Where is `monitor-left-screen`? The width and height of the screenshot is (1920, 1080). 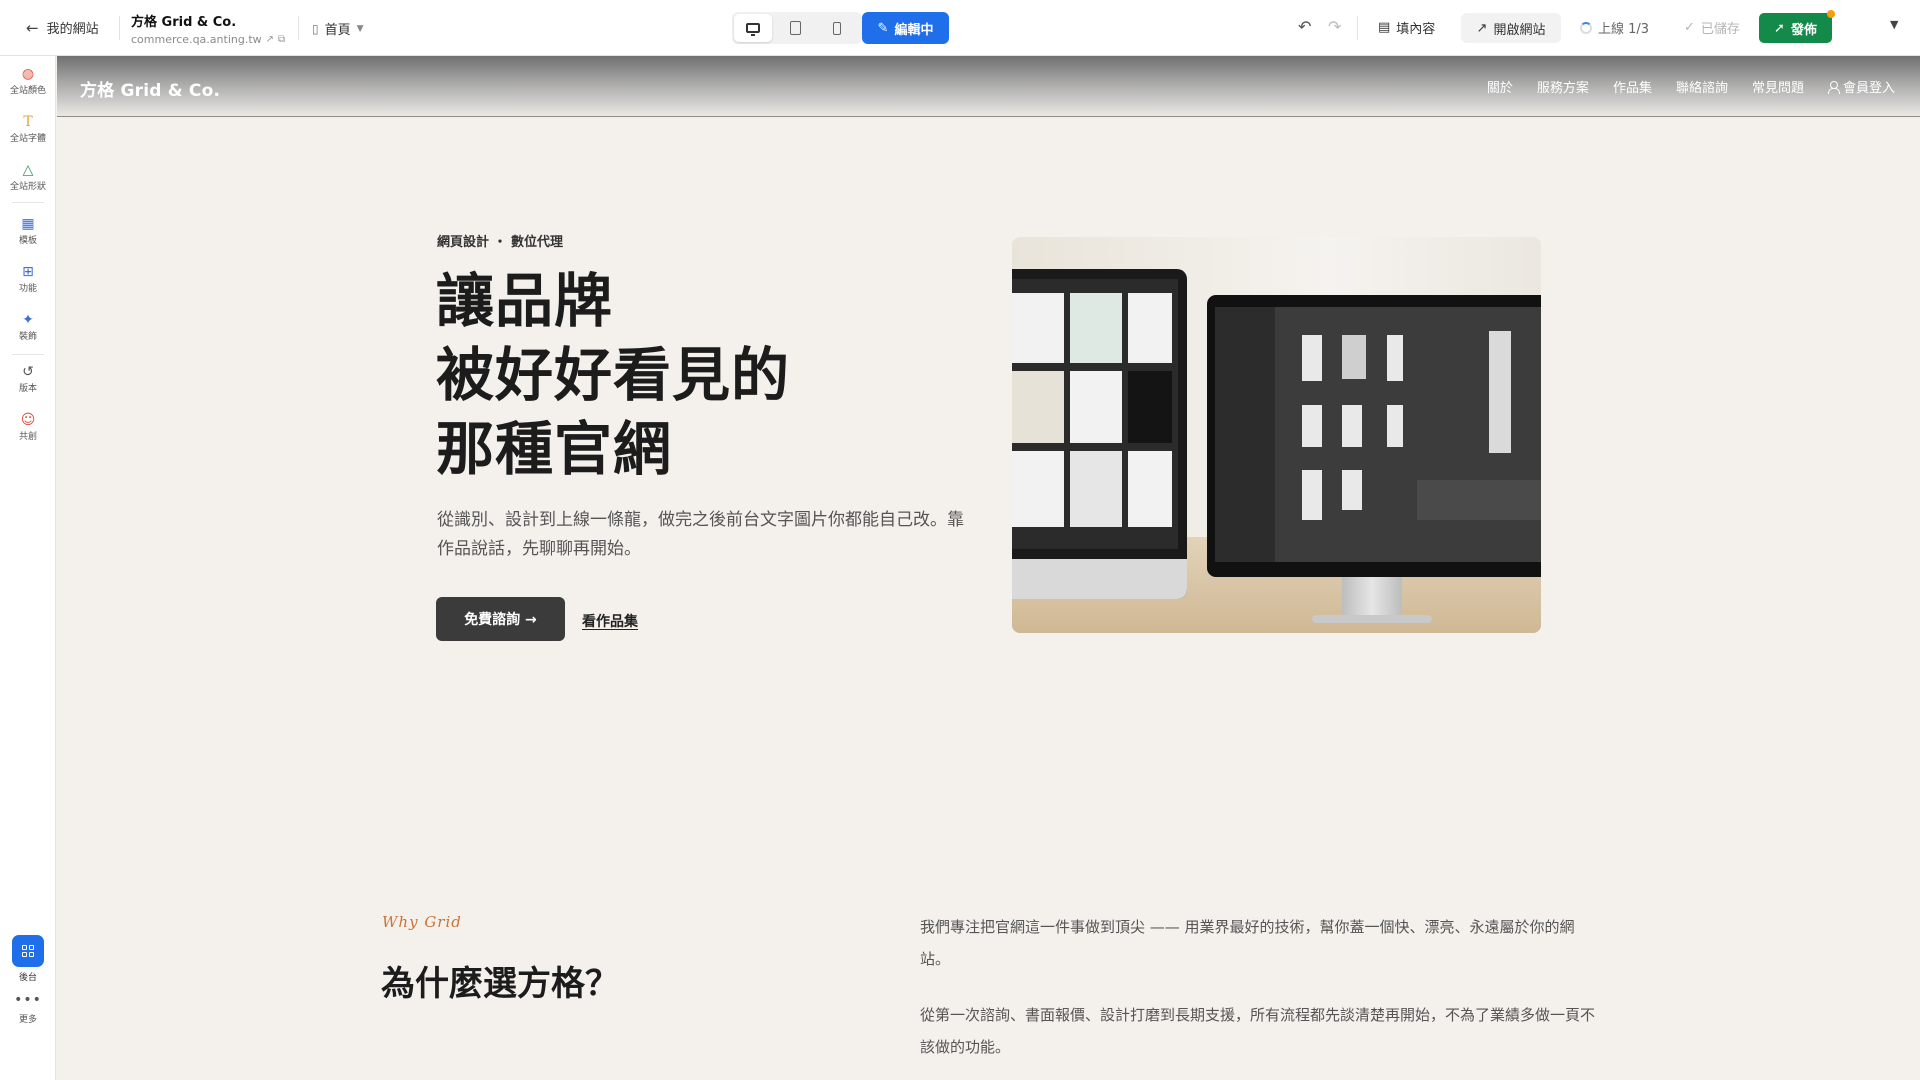 monitor-left-screen is located at coordinates (1095, 414).